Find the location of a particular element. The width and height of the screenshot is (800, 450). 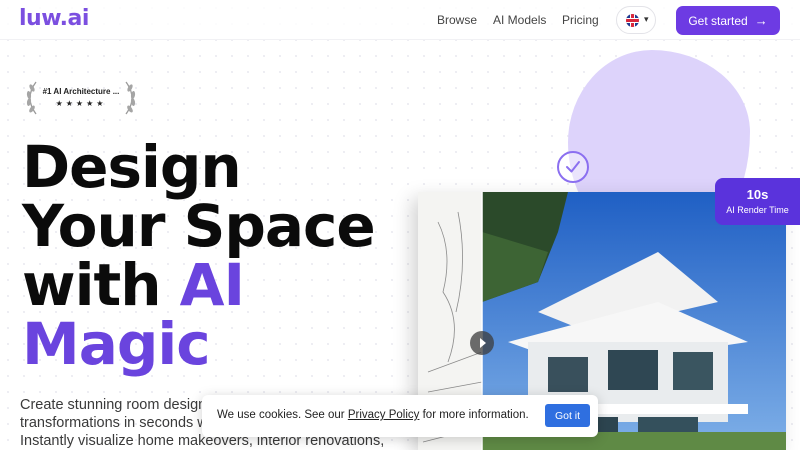

cookie-accept-button: Got it is located at coordinates (567, 415).